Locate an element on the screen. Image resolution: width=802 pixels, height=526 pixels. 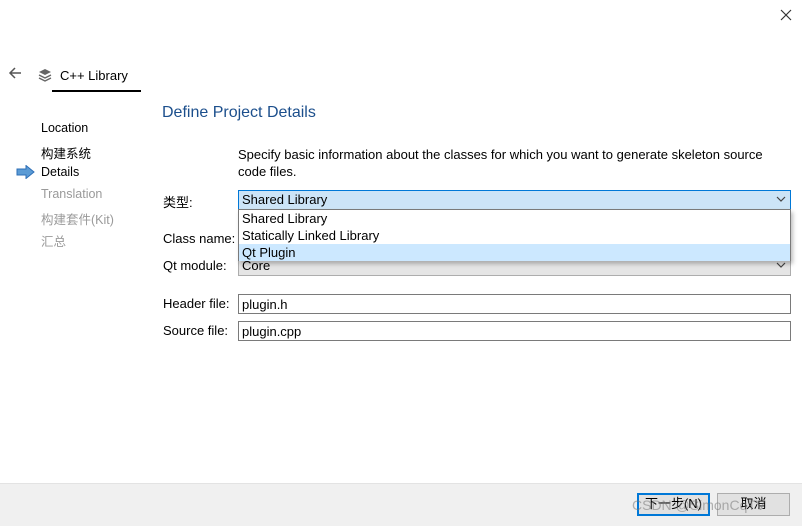
header-file-label: Header file: is located at coordinates (196, 303).